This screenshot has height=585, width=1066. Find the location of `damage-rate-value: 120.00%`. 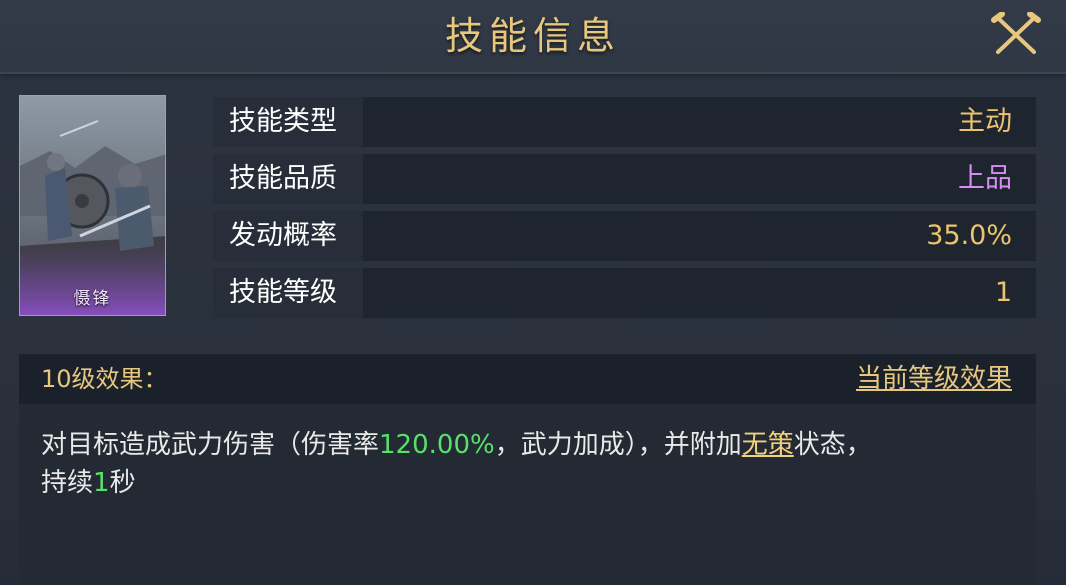

damage-rate-value: 120.00% is located at coordinates (437, 445).